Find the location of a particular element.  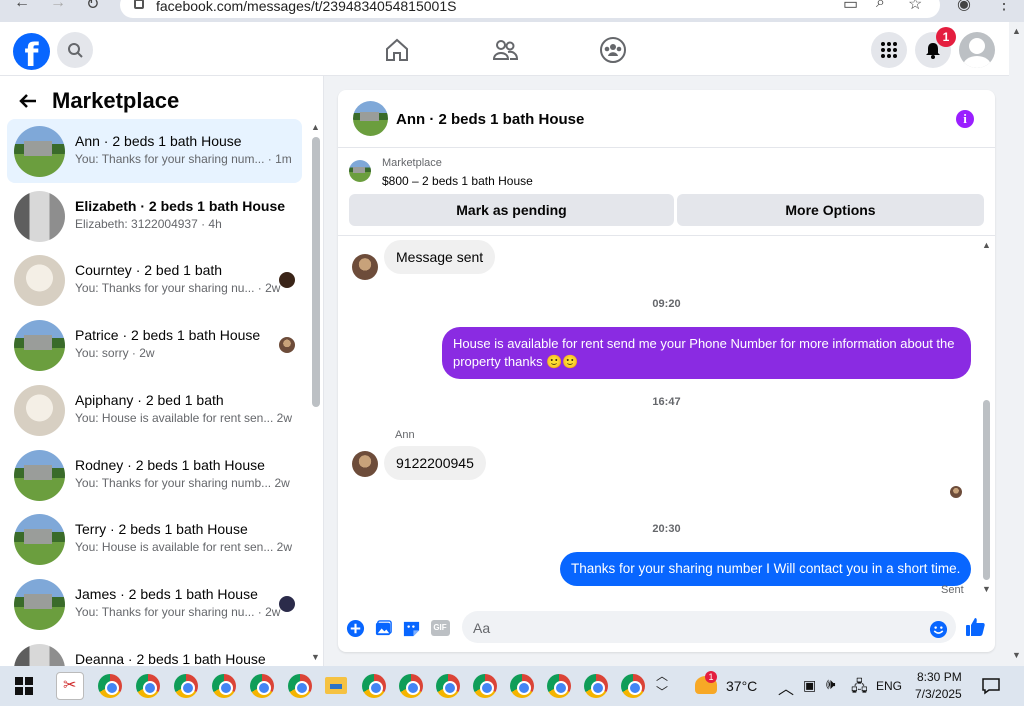

page-scrollbar: ▲ ▼ is located at coordinates (1016, 344).